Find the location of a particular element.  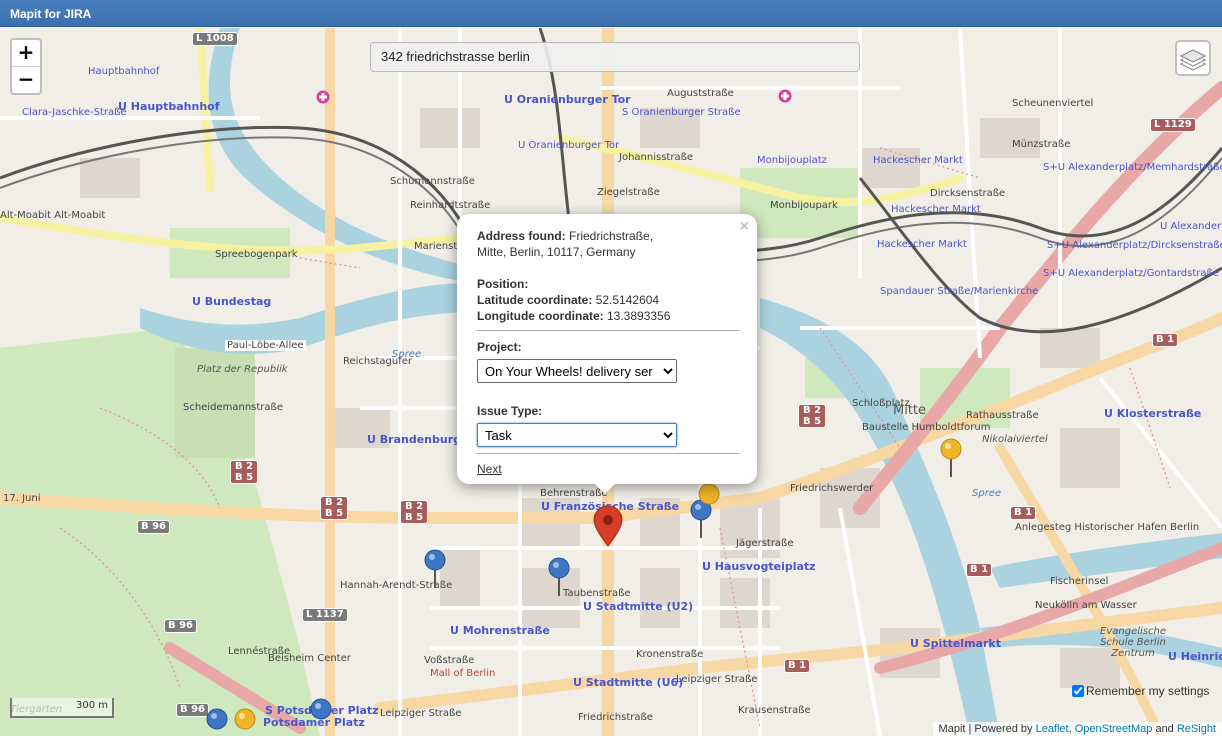

layers-control-button is located at coordinates (1193, 58).